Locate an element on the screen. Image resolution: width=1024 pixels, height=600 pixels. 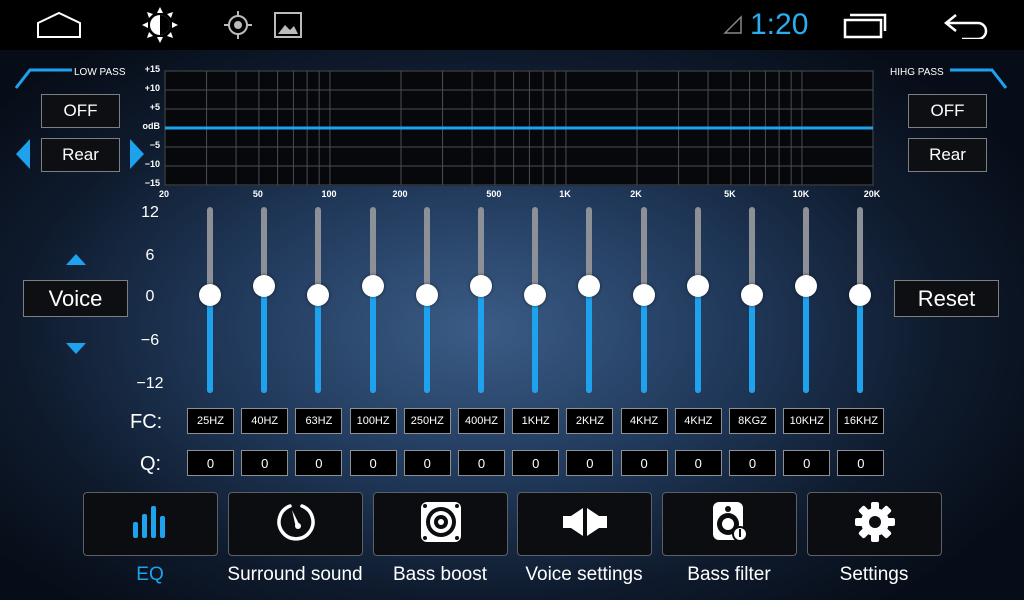
fc-value: 400HZ is located at coordinates (481, 421).